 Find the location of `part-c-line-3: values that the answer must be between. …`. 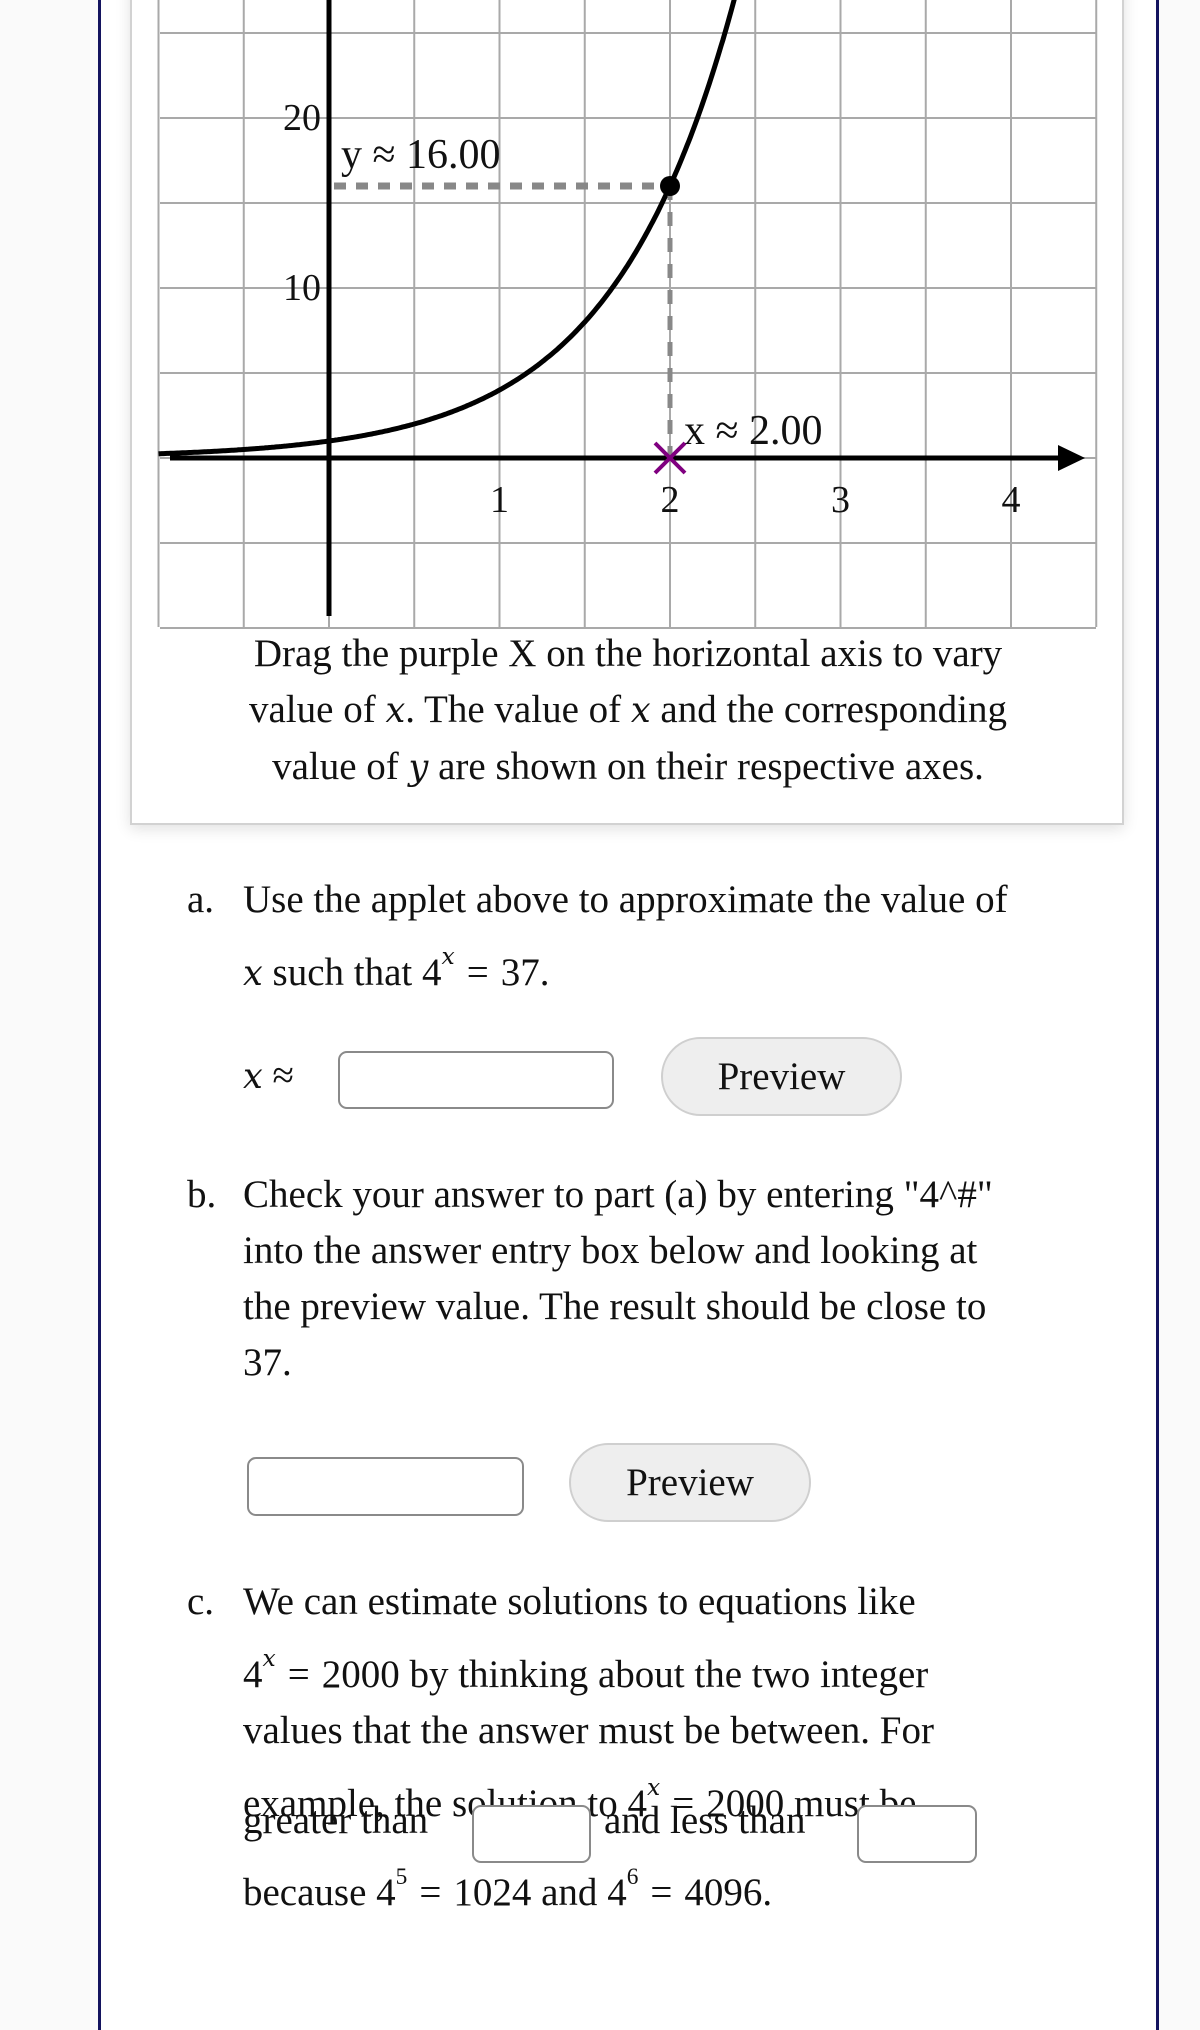

part-c-line-3: values that the answer must be between. … is located at coordinates (588, 1731).